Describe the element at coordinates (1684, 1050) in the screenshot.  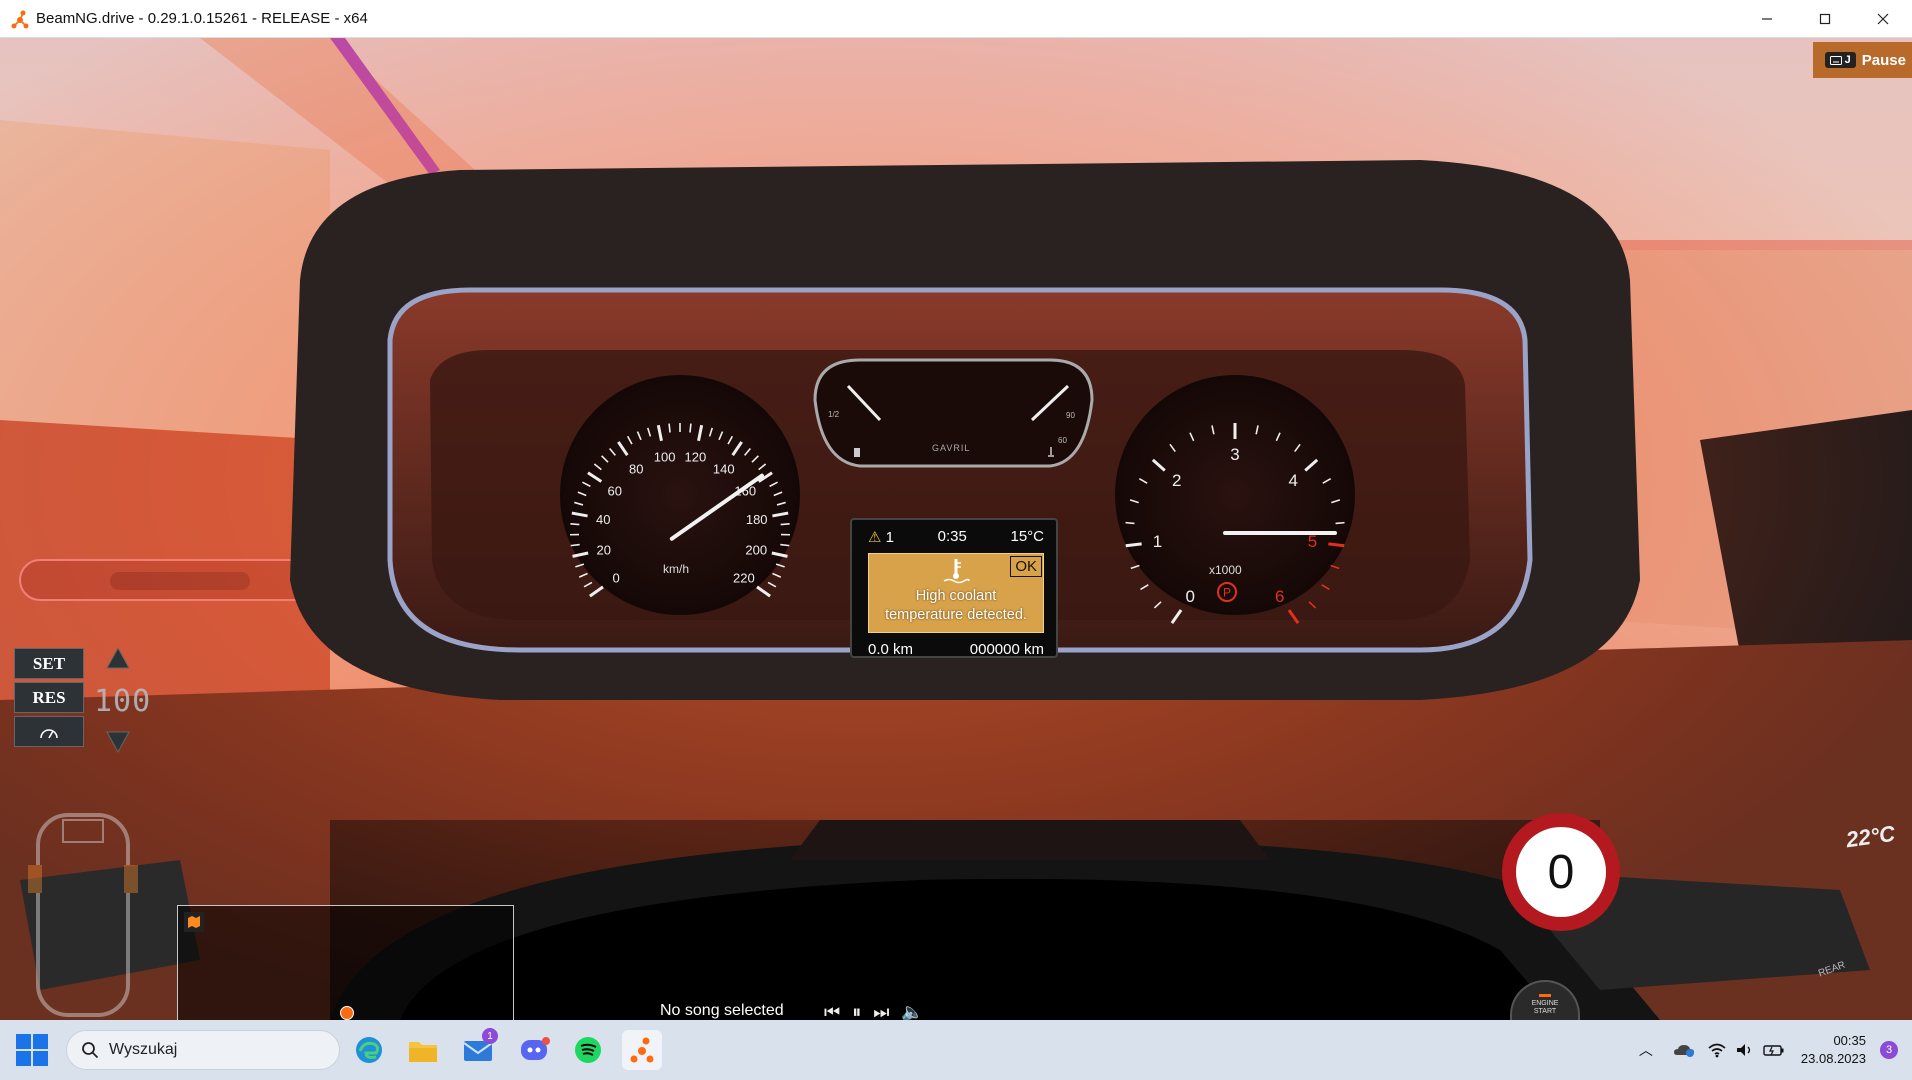
I see `onedrive-icon` at that location.